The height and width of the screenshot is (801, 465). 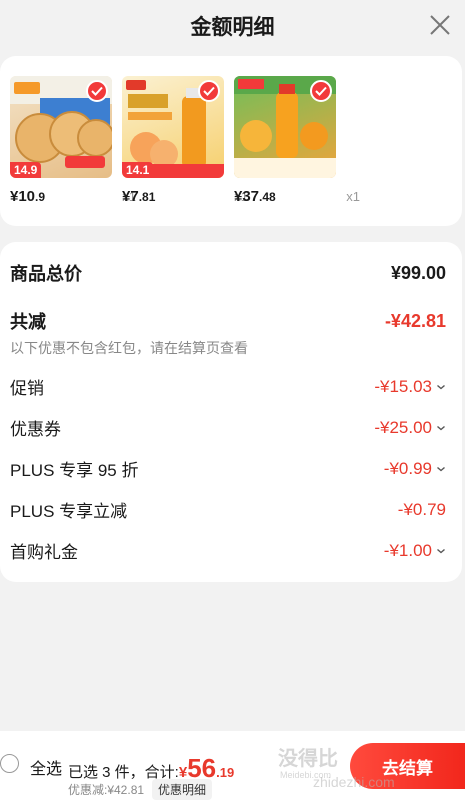 I want to click on close-button, so click(x=440, y=25).